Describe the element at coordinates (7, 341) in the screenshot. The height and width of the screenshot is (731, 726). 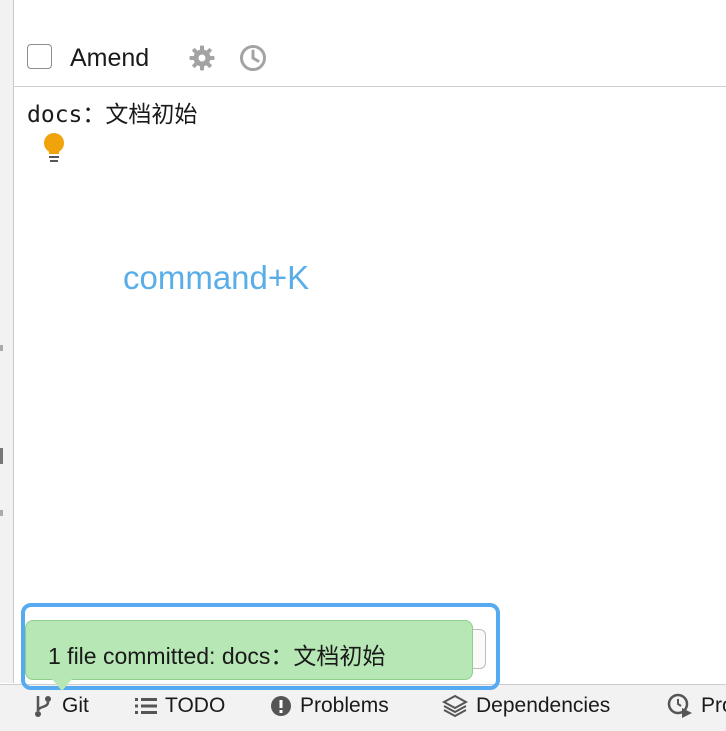
I see `left-tool-strip` at that location.